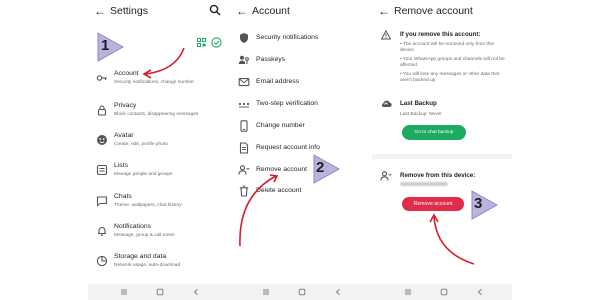  I want to click on remove-account-button: Remove account, so click(433, 204).